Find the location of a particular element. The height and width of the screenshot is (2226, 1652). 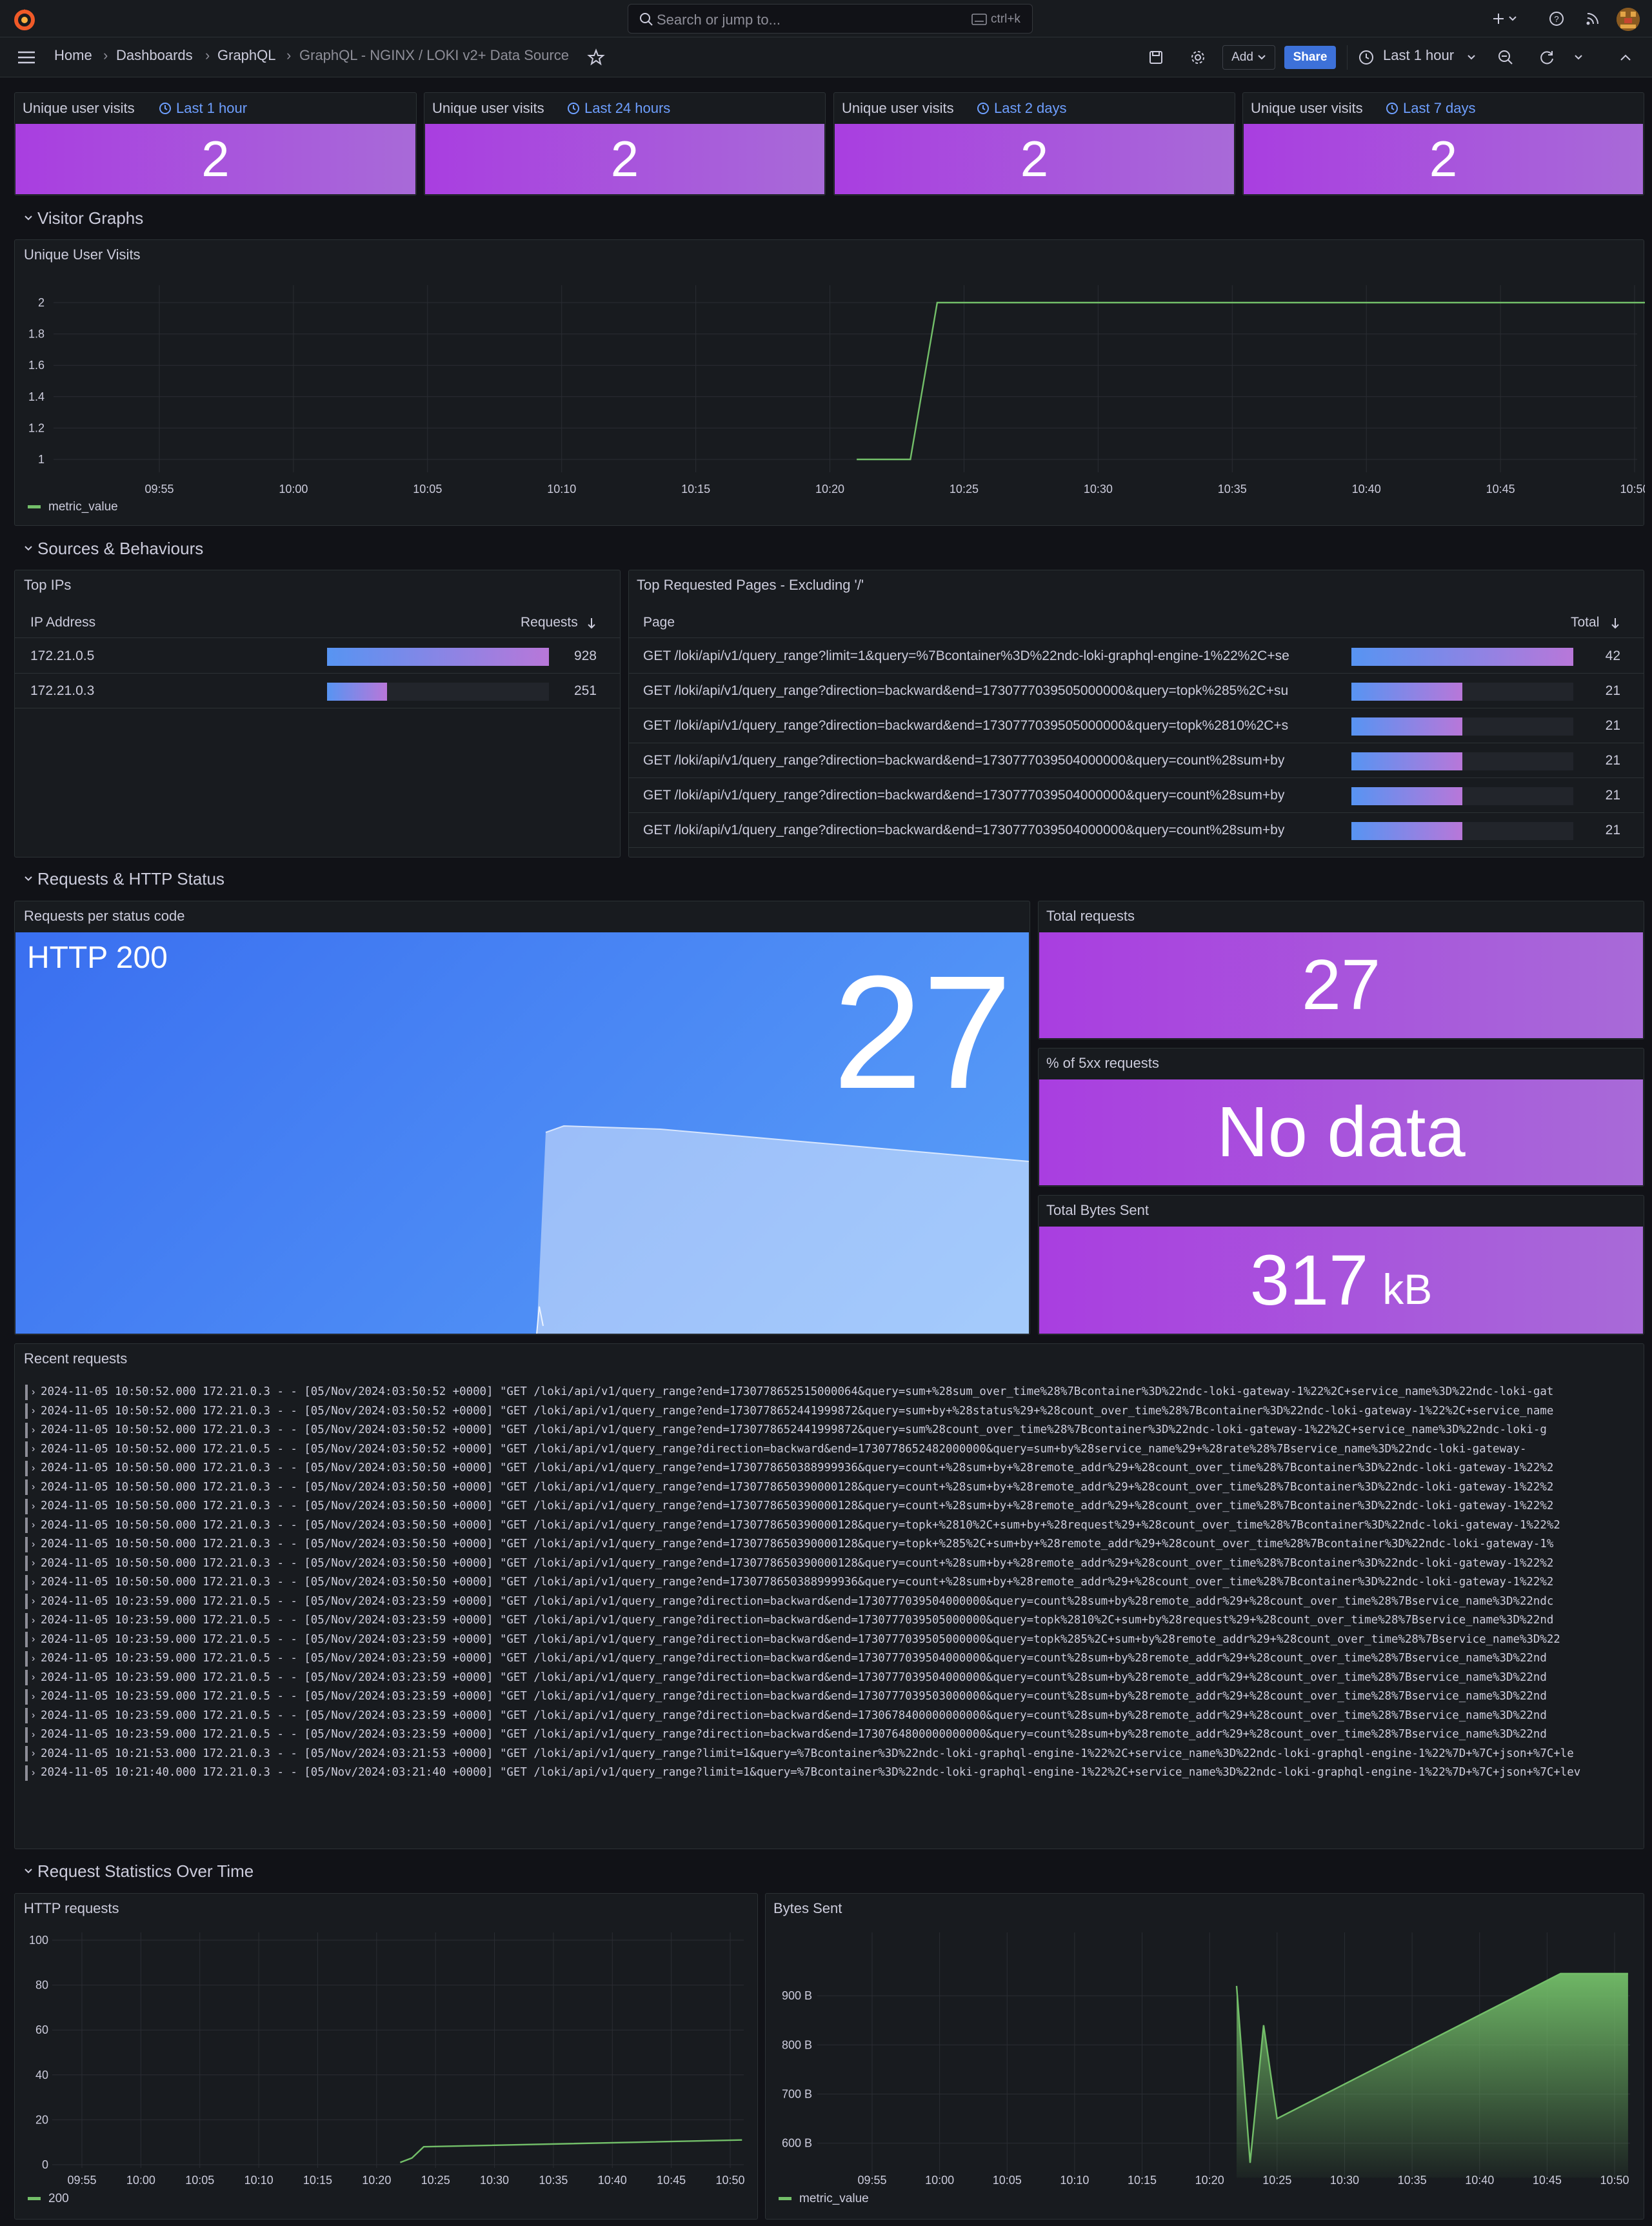

share-button: Share is located at coordinates (1310, 57).